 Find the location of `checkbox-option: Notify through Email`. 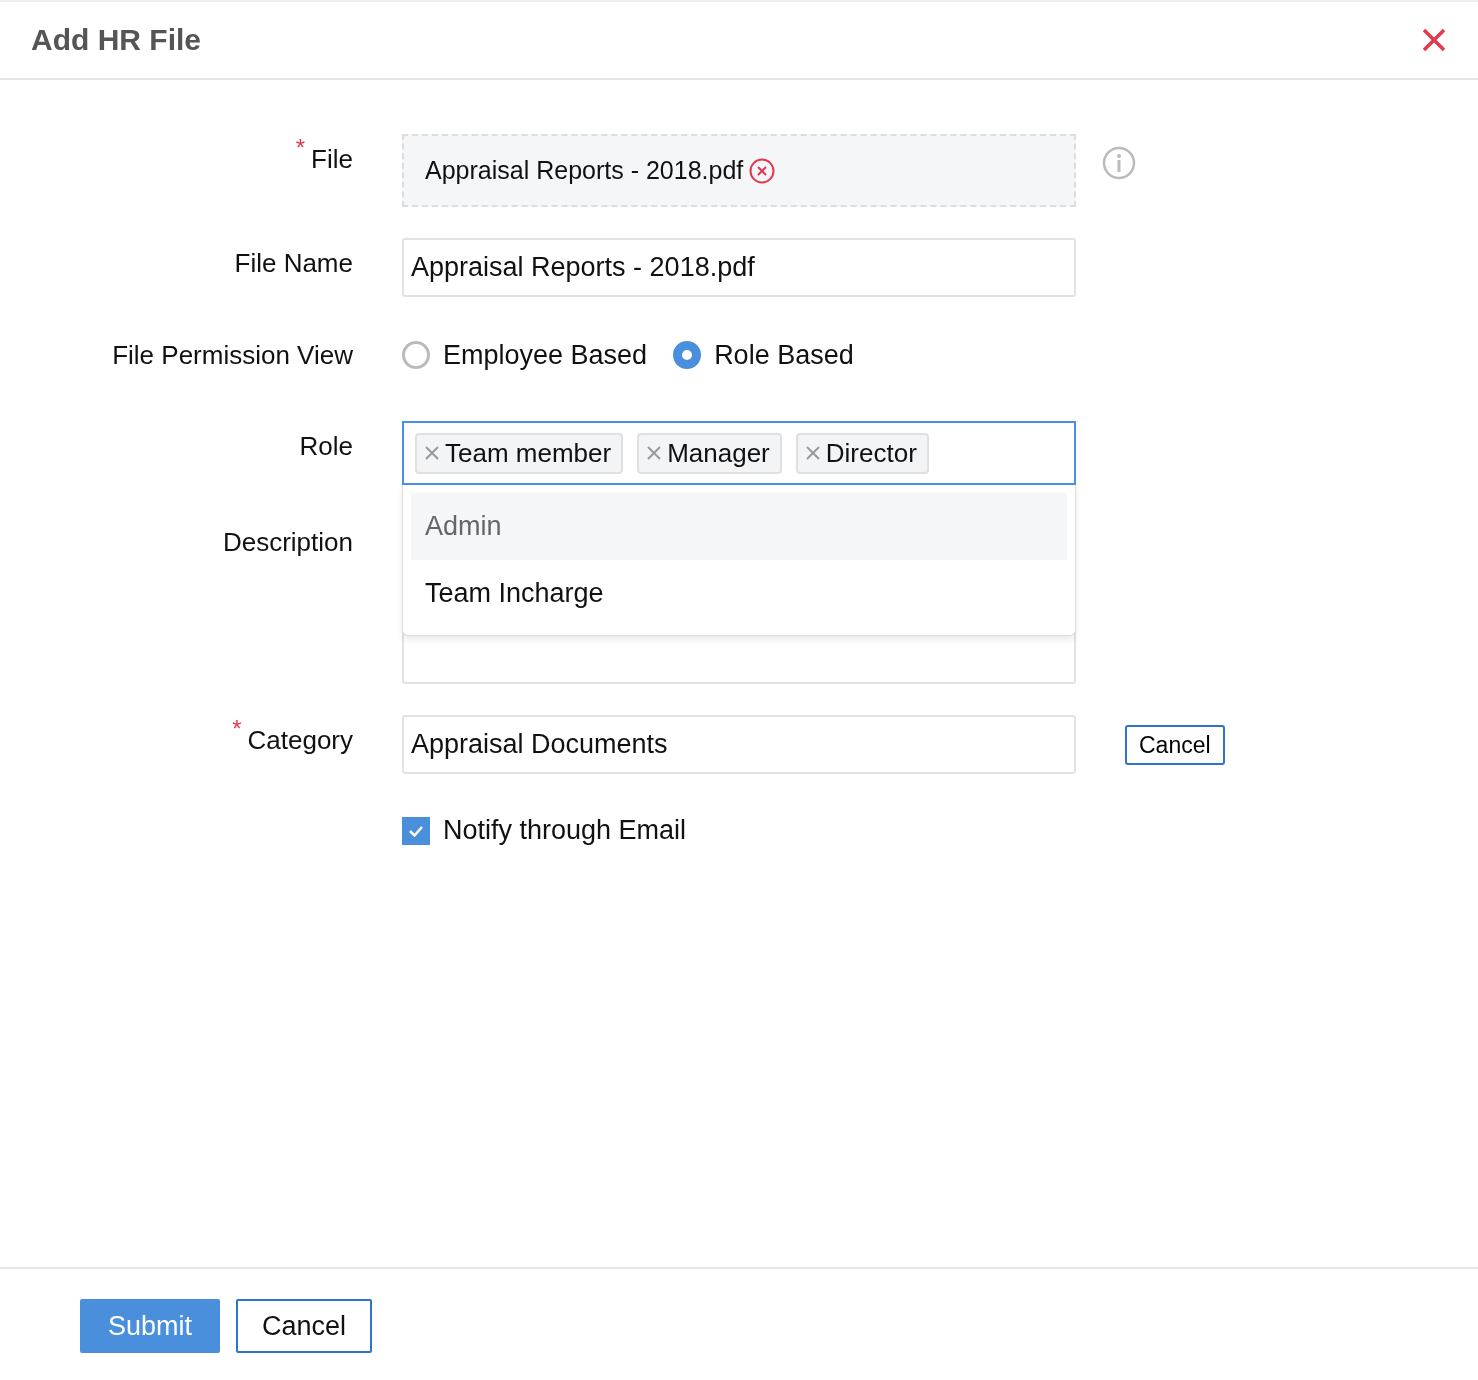

checkbox-option: Notify through Email is located at coordinates (739, 830).